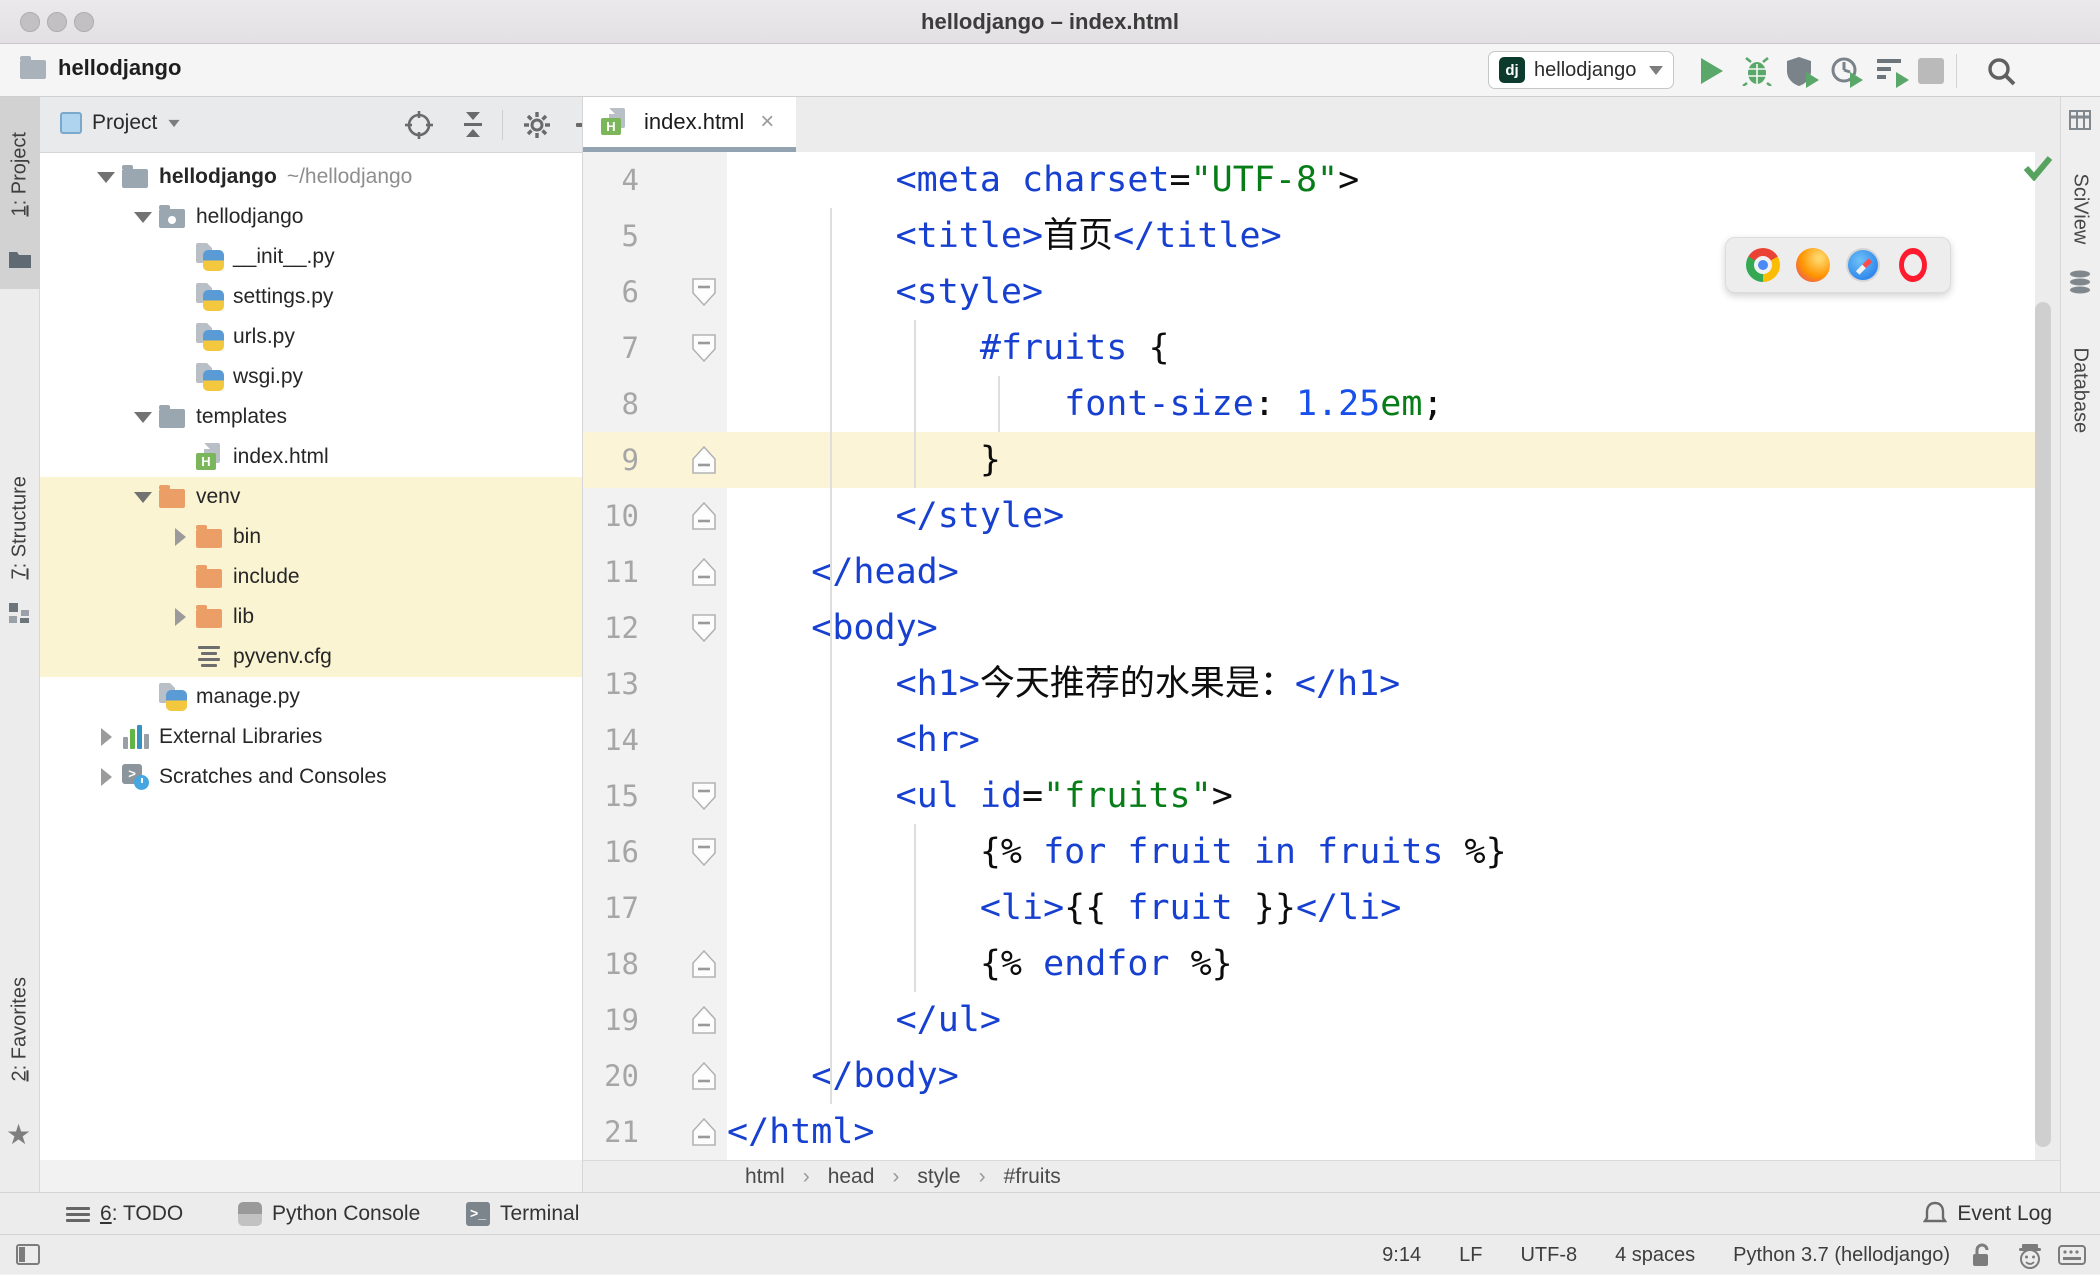  What do you see at coordinates (938, 1177) in the screenshot?
I see `breadcrumb-item-style: style` at bounding box center [938, 1177].